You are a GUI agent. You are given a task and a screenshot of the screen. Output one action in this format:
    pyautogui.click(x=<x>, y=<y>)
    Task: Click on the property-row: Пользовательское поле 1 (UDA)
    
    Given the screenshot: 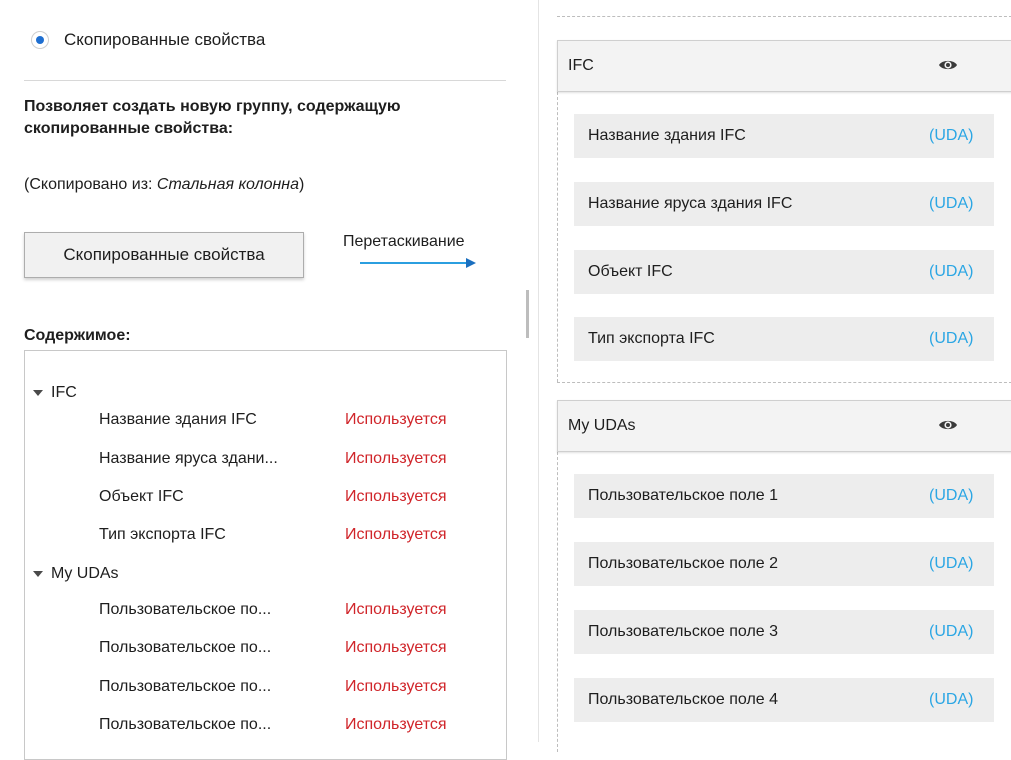 What is the action you would take?
    pyautogui.click(x=784, y=496)
    